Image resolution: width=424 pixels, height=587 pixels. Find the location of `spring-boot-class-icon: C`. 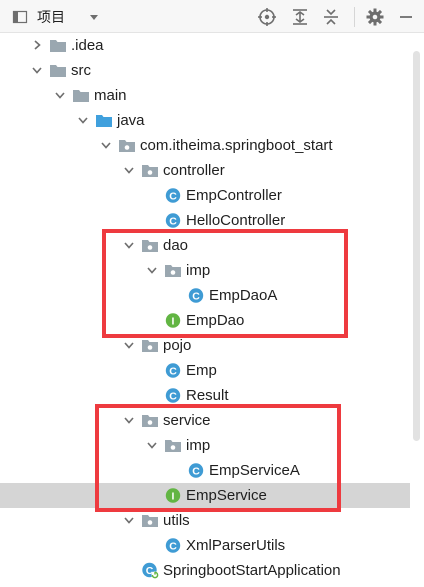

spring-boot-class-icon: C is located at coordinates (150, 570).